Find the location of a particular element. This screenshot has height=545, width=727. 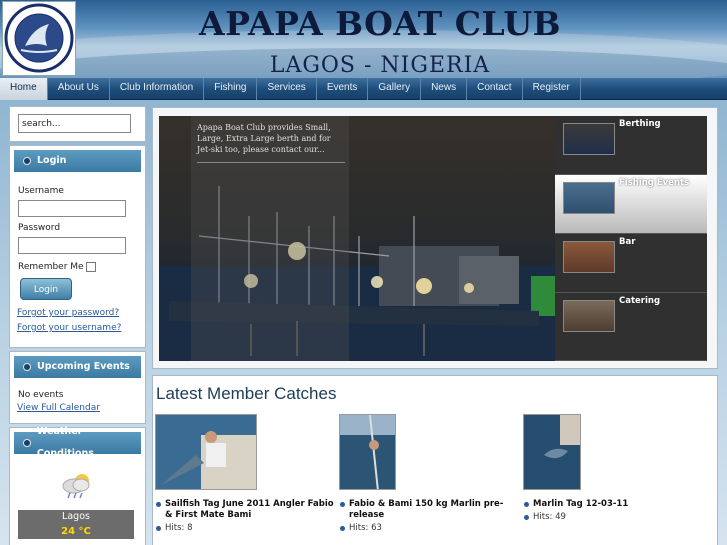

full-calendar-link: View Full Calendar is located at coordinates (58, 408).